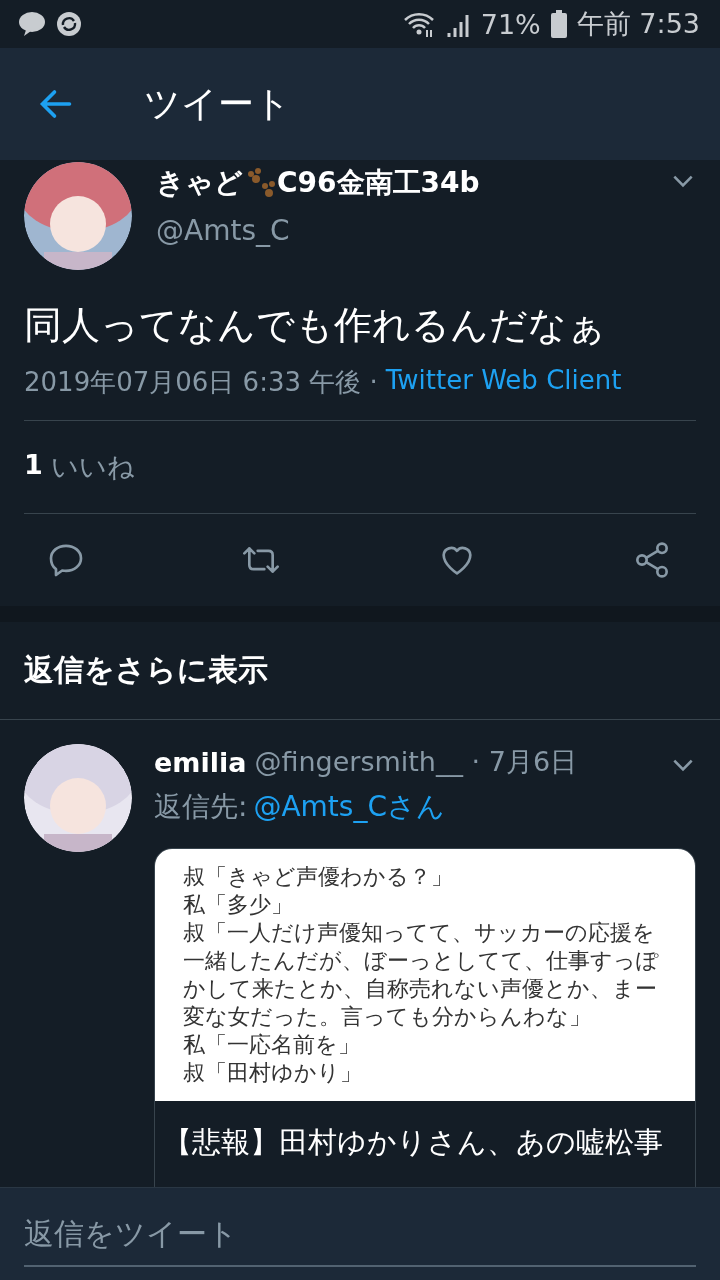 This screenshot has height=1280, width=720. What do you see at coordinates (360, 671) in the screenshot?
I see `section-heading: 返信をさらに表示` at bounding box center [360, 671].